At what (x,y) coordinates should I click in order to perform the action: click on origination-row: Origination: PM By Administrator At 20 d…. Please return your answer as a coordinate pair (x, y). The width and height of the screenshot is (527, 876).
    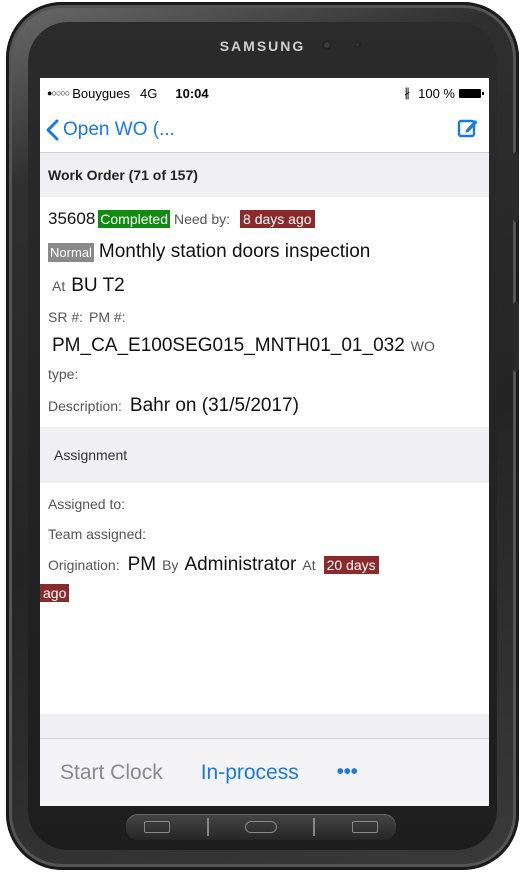
    Looking at the image, I should click on (268, 565).